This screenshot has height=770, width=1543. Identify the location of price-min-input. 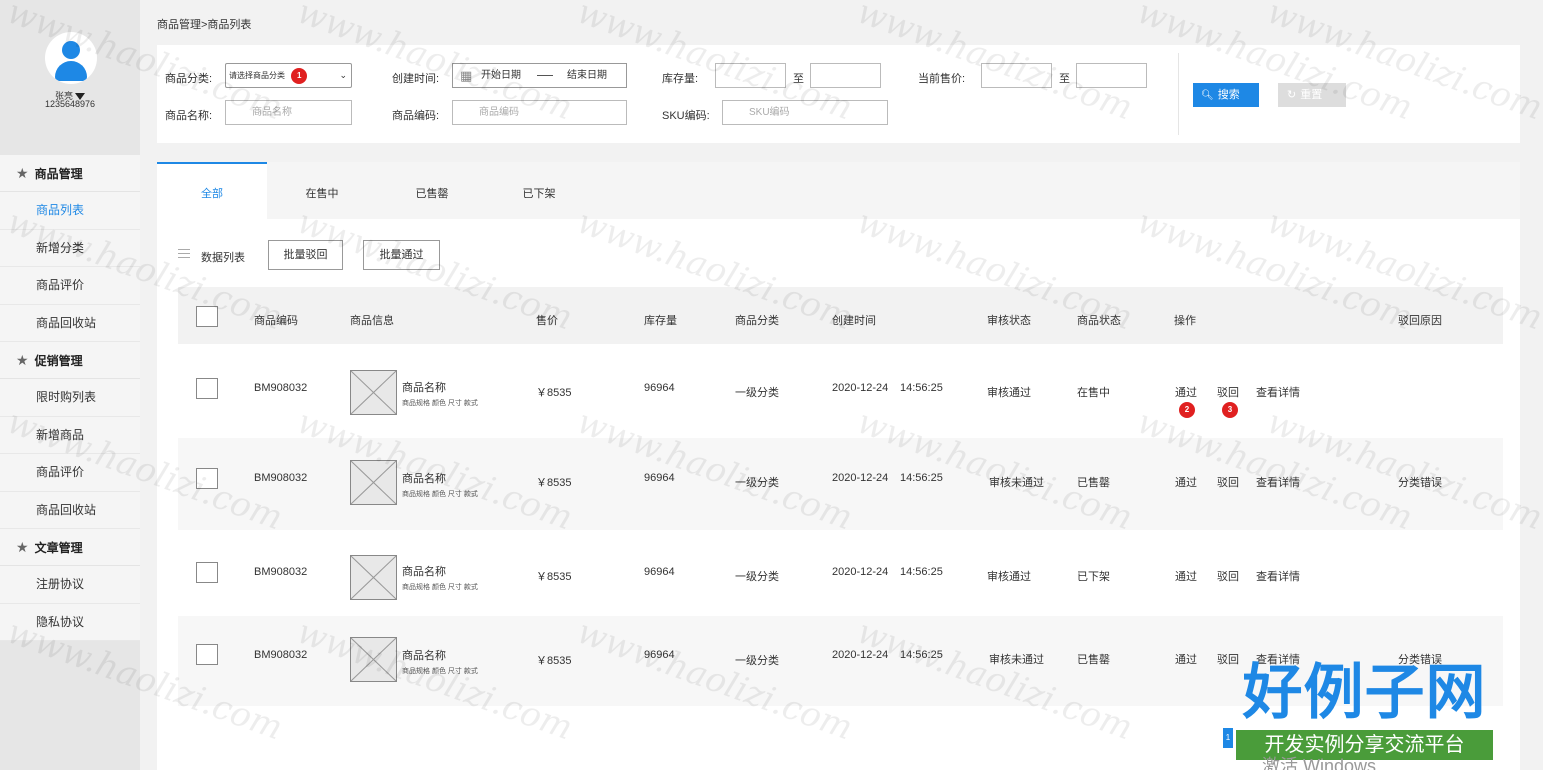
(1016, 75).